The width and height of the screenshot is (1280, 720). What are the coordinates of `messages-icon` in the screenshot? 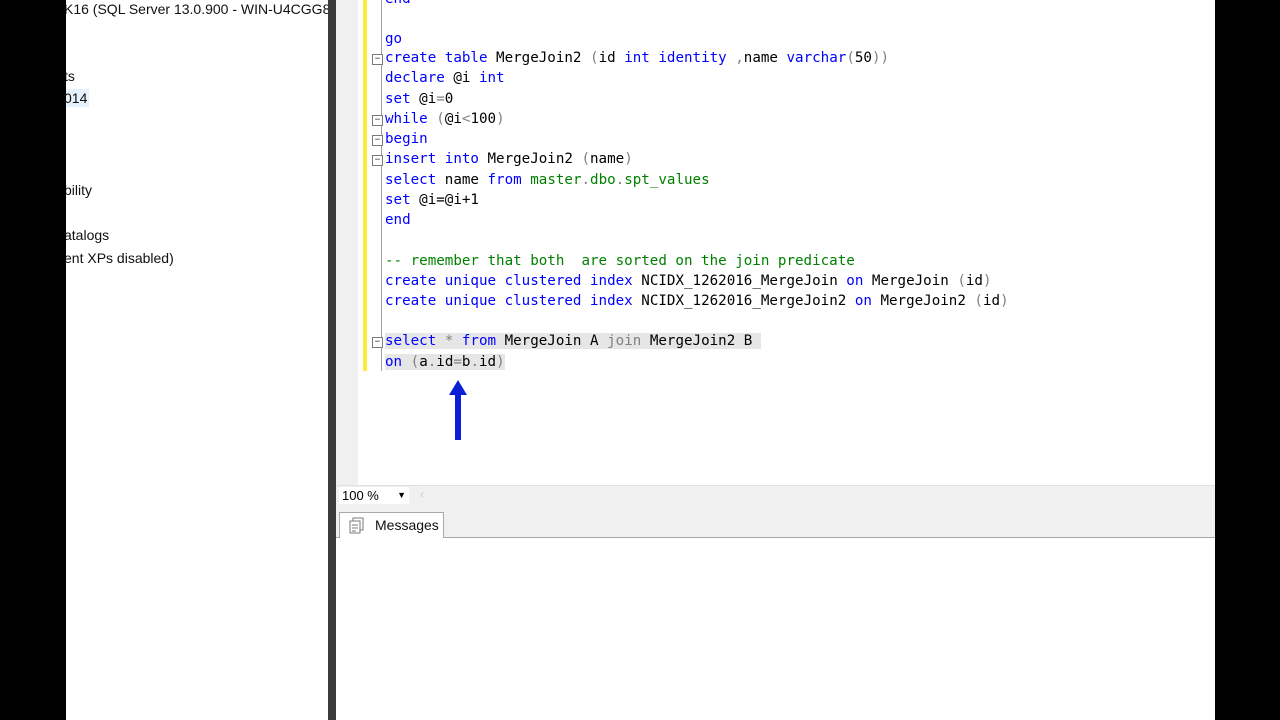 It's located at (356, 525).